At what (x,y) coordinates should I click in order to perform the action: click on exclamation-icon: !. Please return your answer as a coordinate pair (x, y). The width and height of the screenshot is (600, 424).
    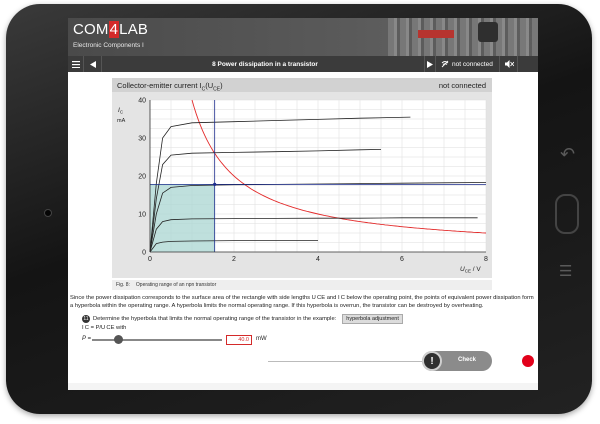
    Looking at the image, I should click on (432, 361).